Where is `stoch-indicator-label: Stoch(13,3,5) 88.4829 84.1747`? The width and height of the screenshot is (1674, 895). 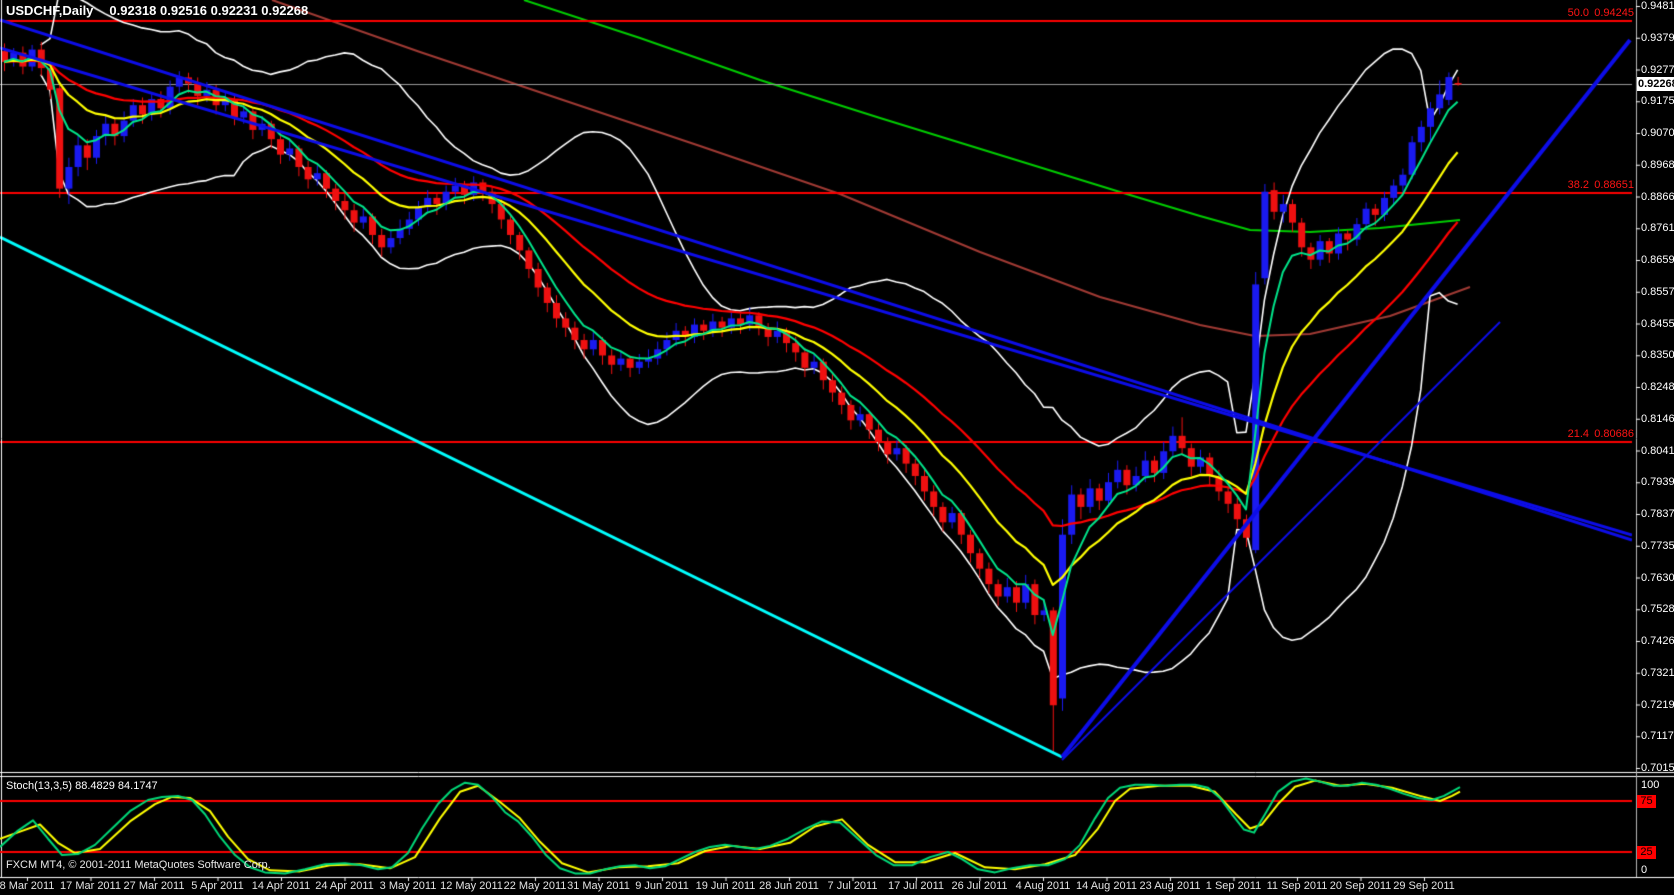 stoch-indicator-label: Stoch(13,3,5) 88.4829 84.1747 is located at coordinates (82, 786).